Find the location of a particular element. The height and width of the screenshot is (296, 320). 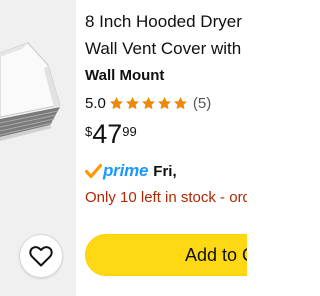

rating-row: 5.0 (5) is located at coordinates (148, 103).